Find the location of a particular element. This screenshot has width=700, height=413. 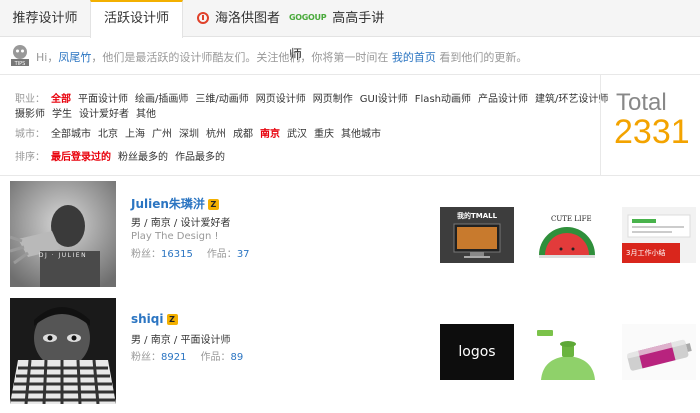

filter-item: 成都 is located at coordinates (243, 134).